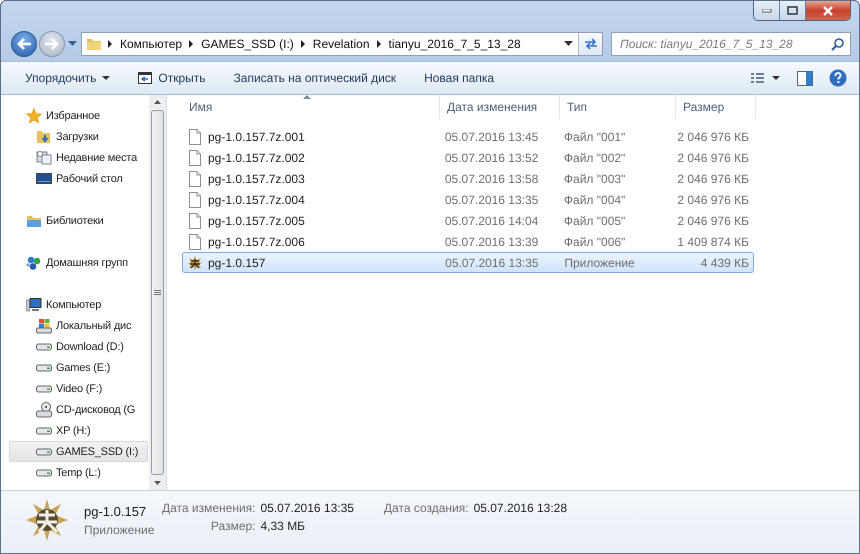 The image size is (860, 554). I want to click on tree-item: Temp (L:), so click(74, 472).